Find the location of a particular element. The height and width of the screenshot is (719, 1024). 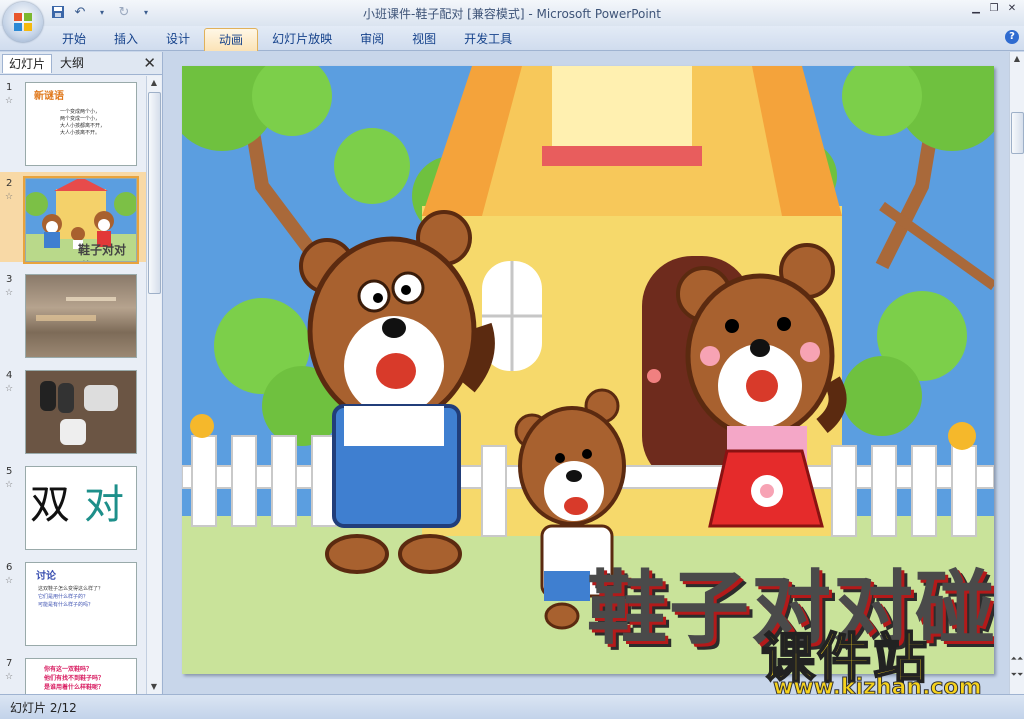

ribbon-tabs-bar: 开始 插入 设计 动画 幻灯片放映 审阅 视图 开发工具 ? is located at coordinates (512, 38).